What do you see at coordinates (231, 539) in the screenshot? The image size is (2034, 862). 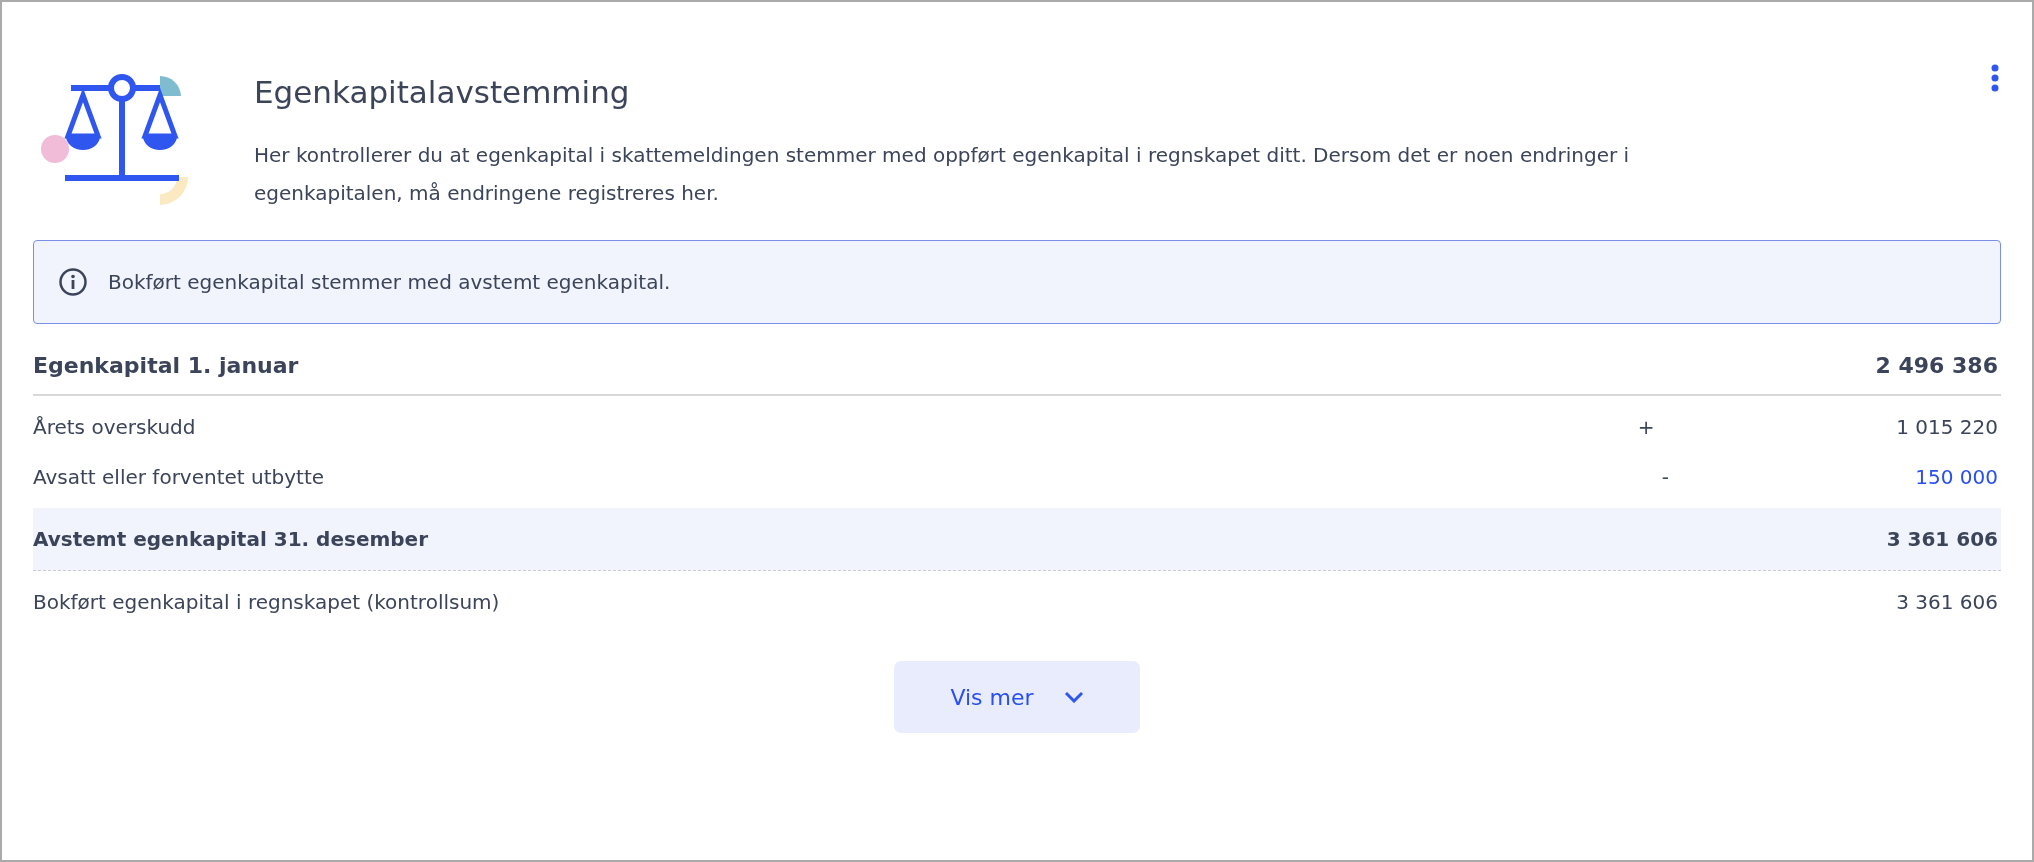 I see `row-label: Avstemt egenkapital 31. desember` at bounding box center [231, 539].